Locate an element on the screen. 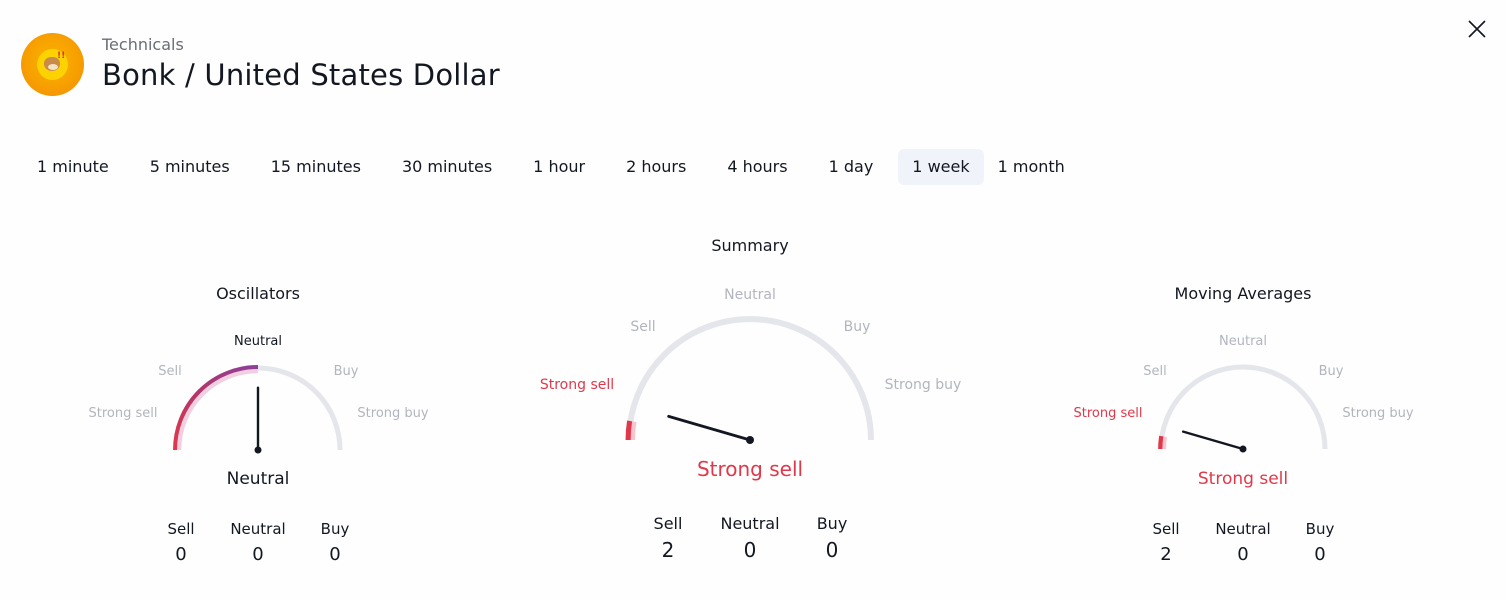 The height and width of the screenshot is (600, 1506). oscillators-counts: Sell 0 Neutral 0 Buy 0 is located at coordinates (258, 542).